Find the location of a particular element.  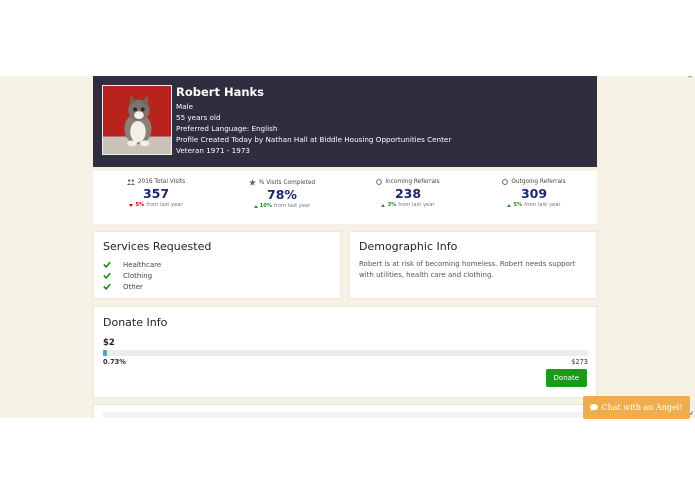

demographic-title: Demographic Info is located at coordinates (408, 246).